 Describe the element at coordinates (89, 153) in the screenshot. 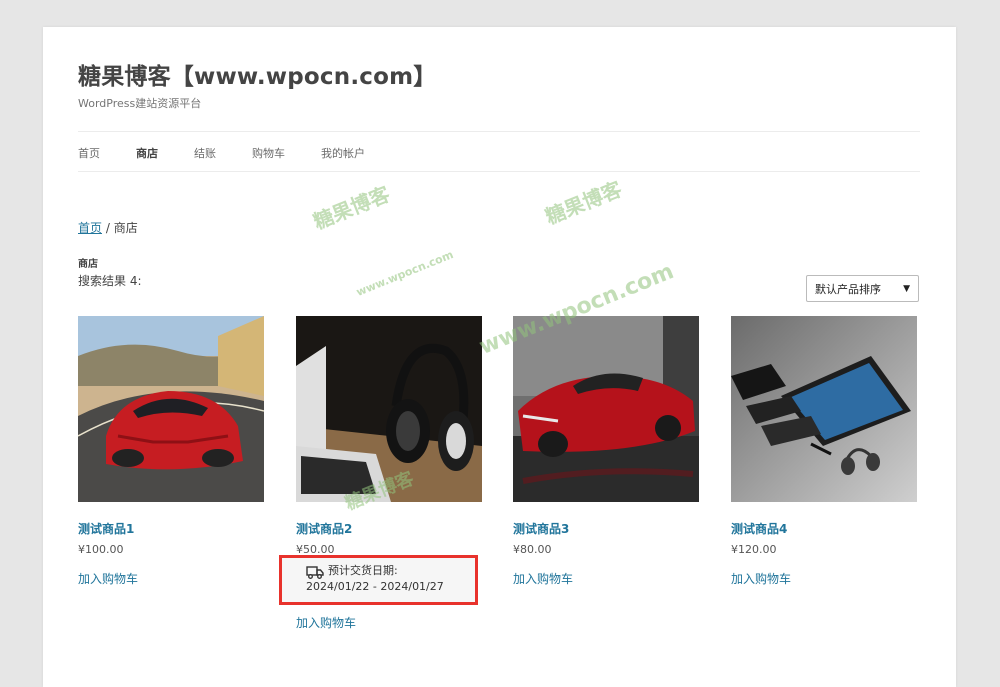

I see `nav-item-home: 首页` at that location.